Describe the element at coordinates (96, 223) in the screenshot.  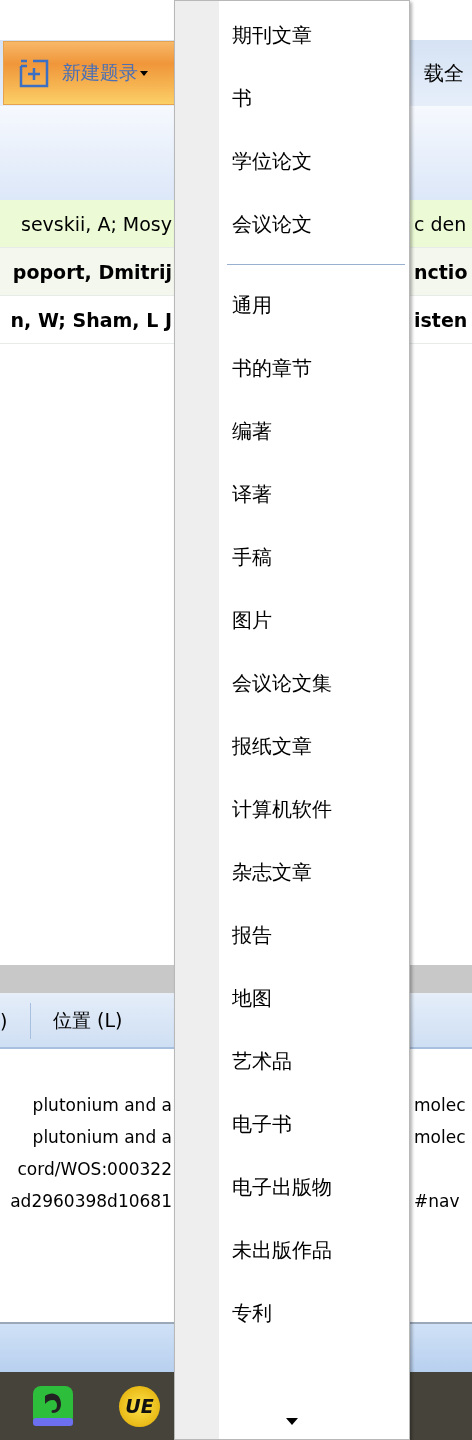
I see `record-author: sevskii, A; Mosy` at that location.